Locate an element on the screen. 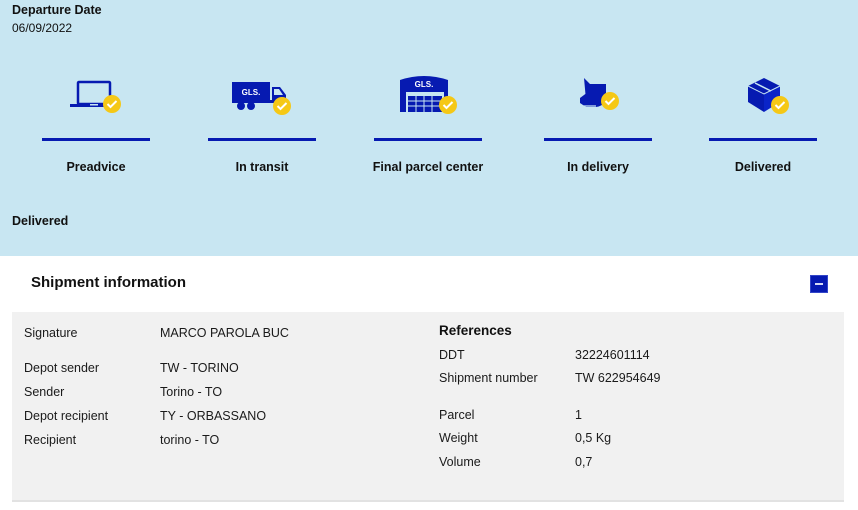 This screenshot has width=858, height=510. depot-recipient-value: TY - ORBASSANO is located at coordinates (213, 416).